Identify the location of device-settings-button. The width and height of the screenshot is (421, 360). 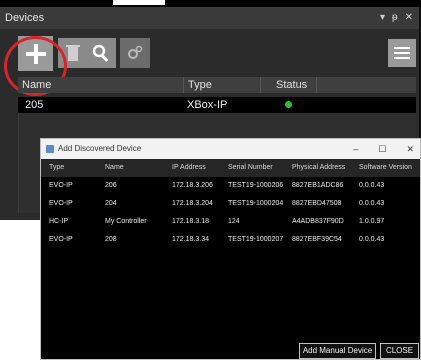
(135, 53).